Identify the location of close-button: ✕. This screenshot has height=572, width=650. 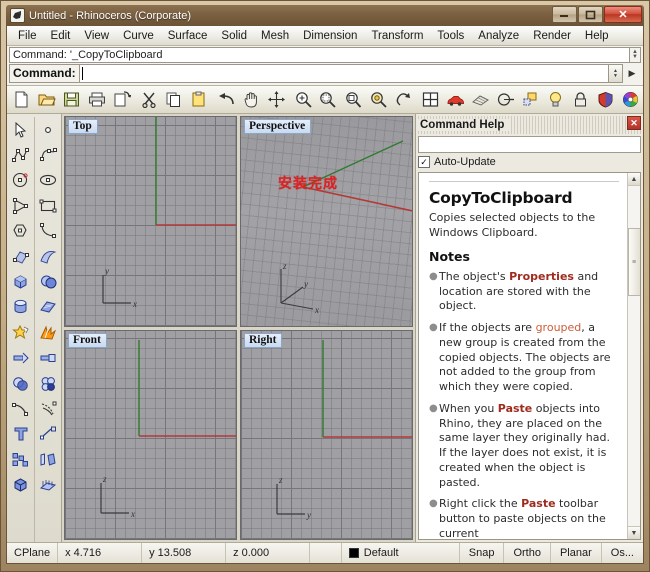
(623, 14).